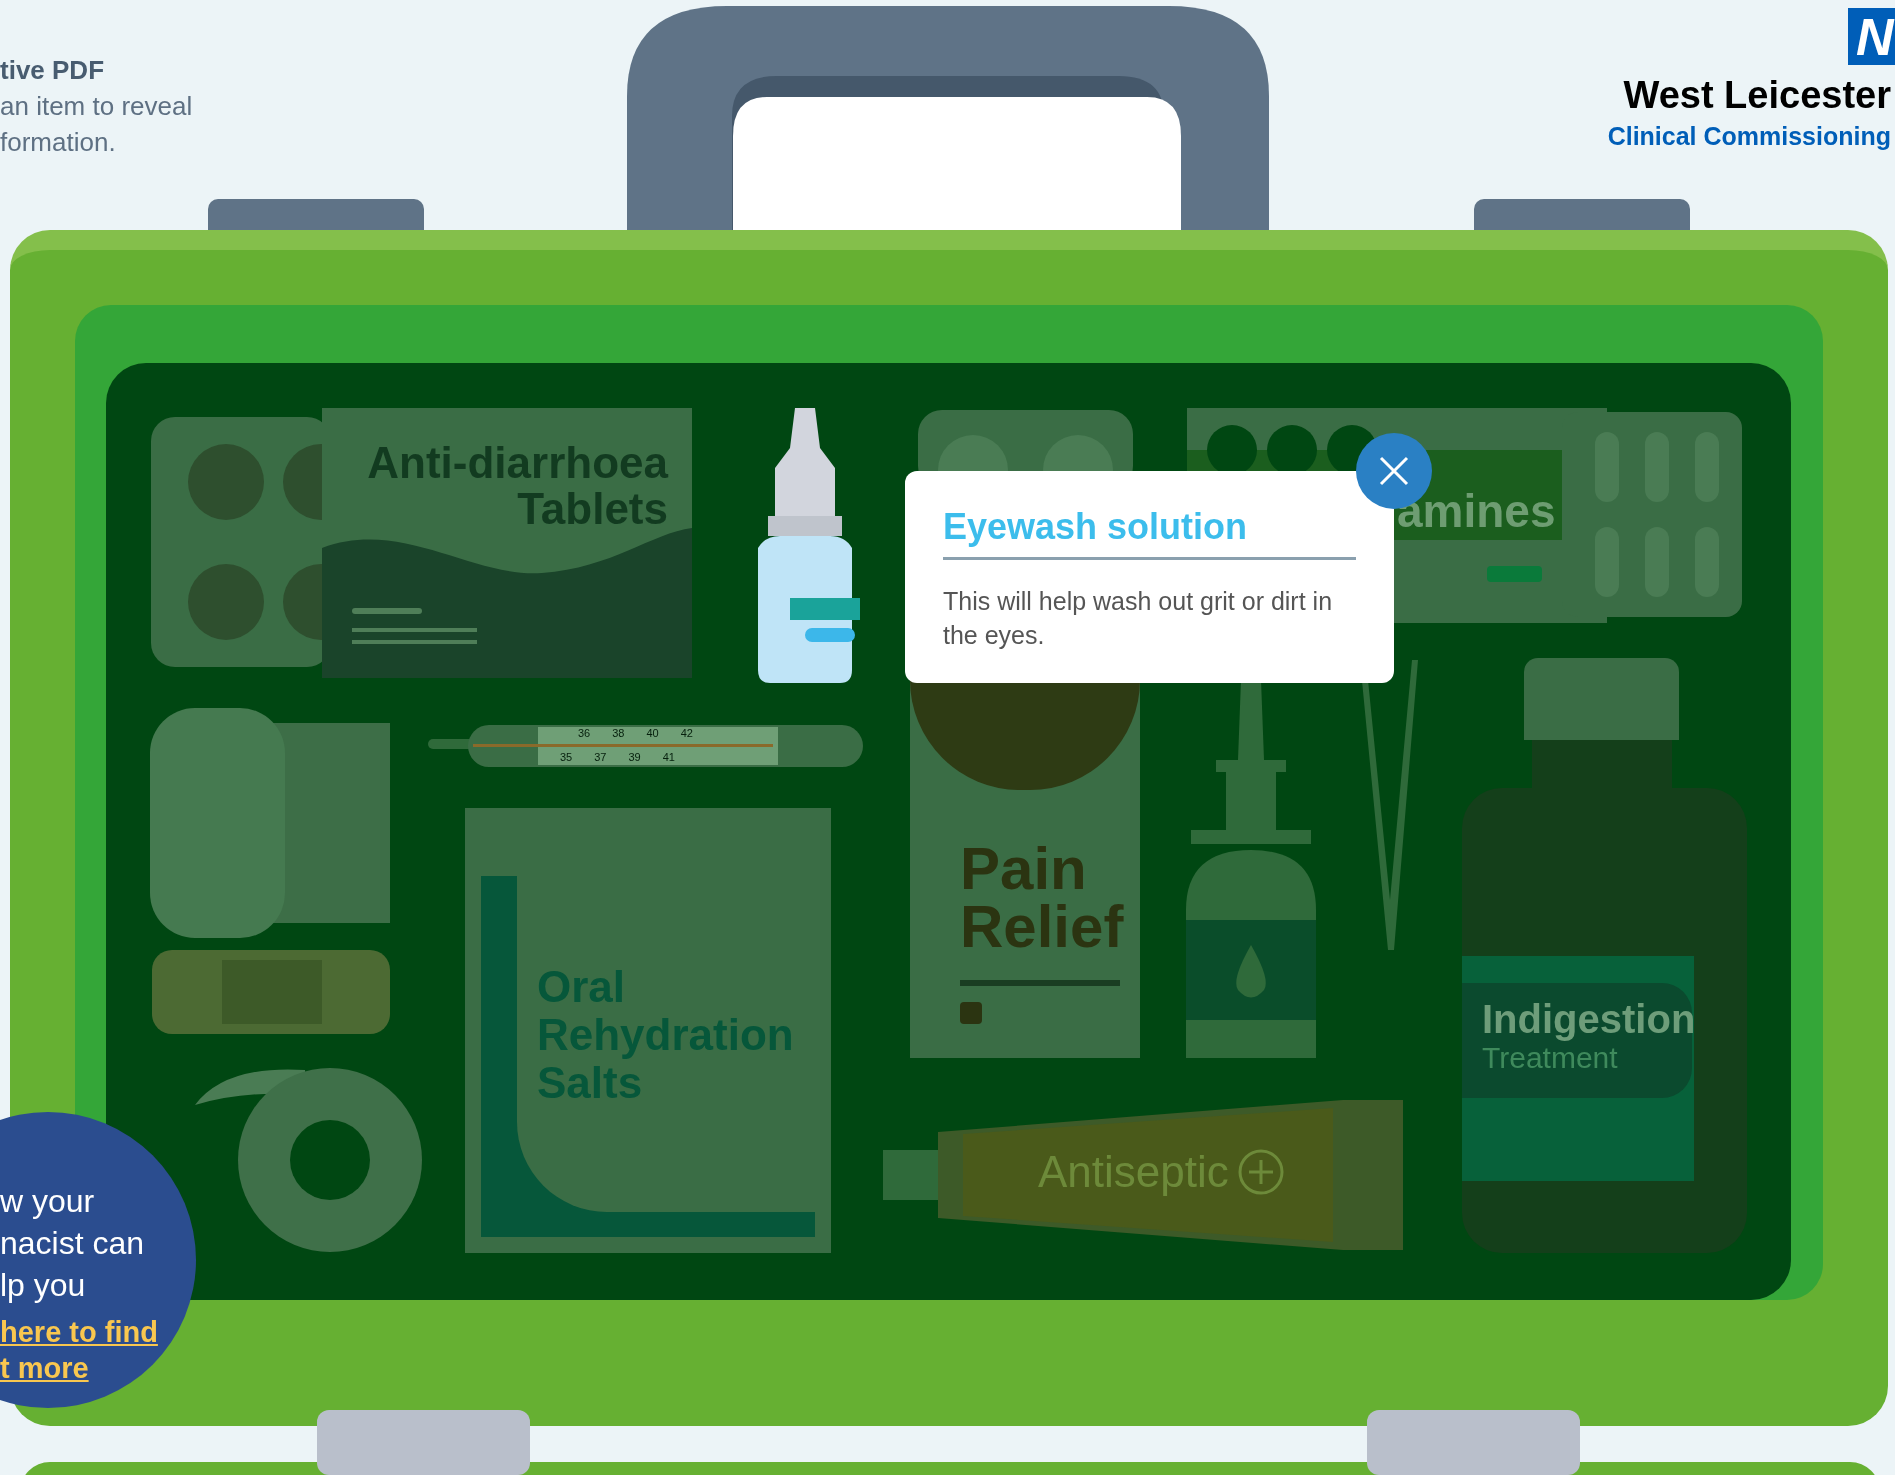  What do you see at coordinates (971, 1013) in the screenshot?
I see `square-marker` at bounding box center [971, 1013].